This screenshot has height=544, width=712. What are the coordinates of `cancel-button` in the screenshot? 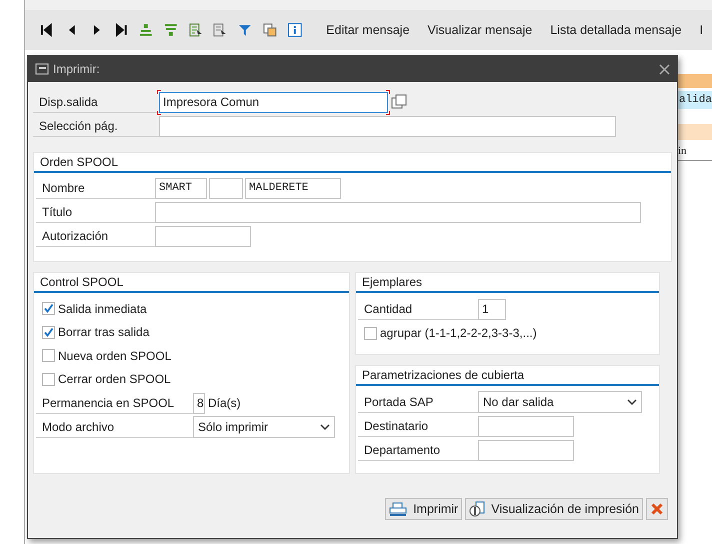 It's located at (657, 509).